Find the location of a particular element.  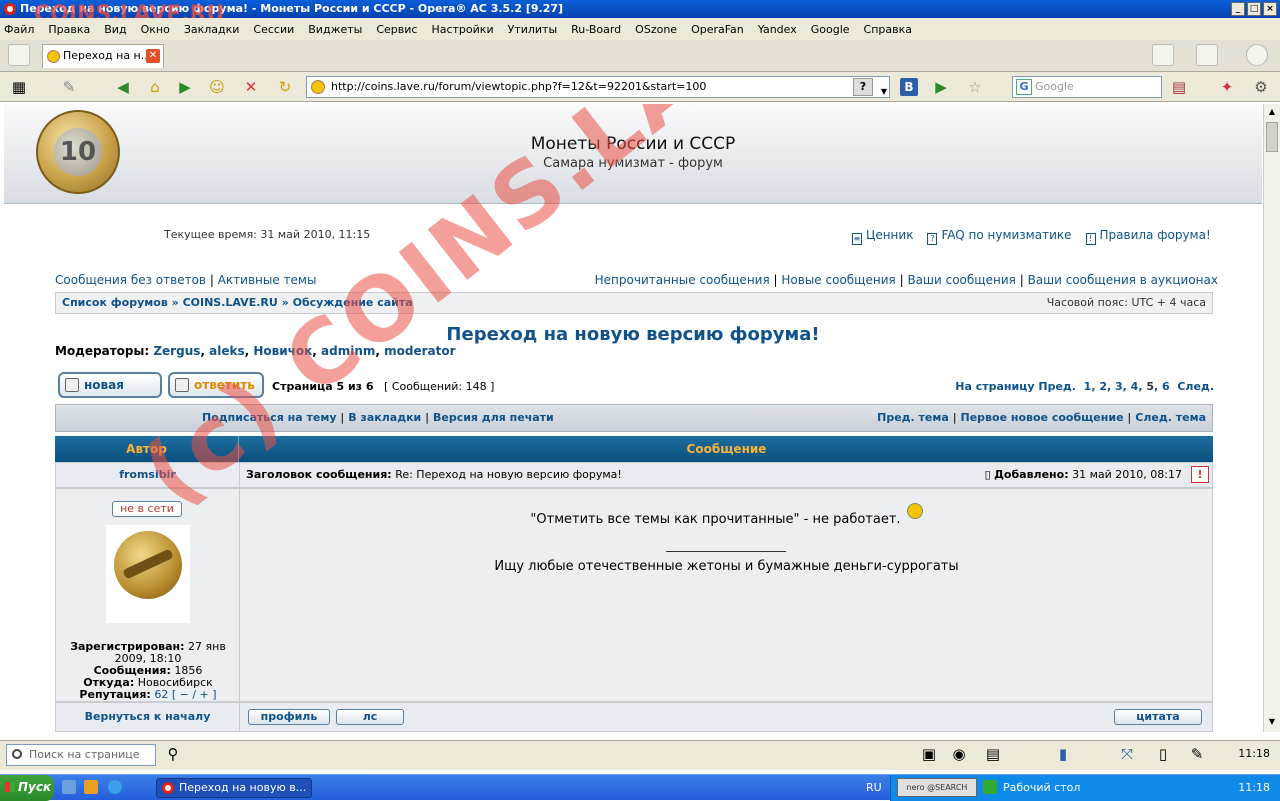

tab-active: Переход на н... ✕ is located at coordinates (103, 56).